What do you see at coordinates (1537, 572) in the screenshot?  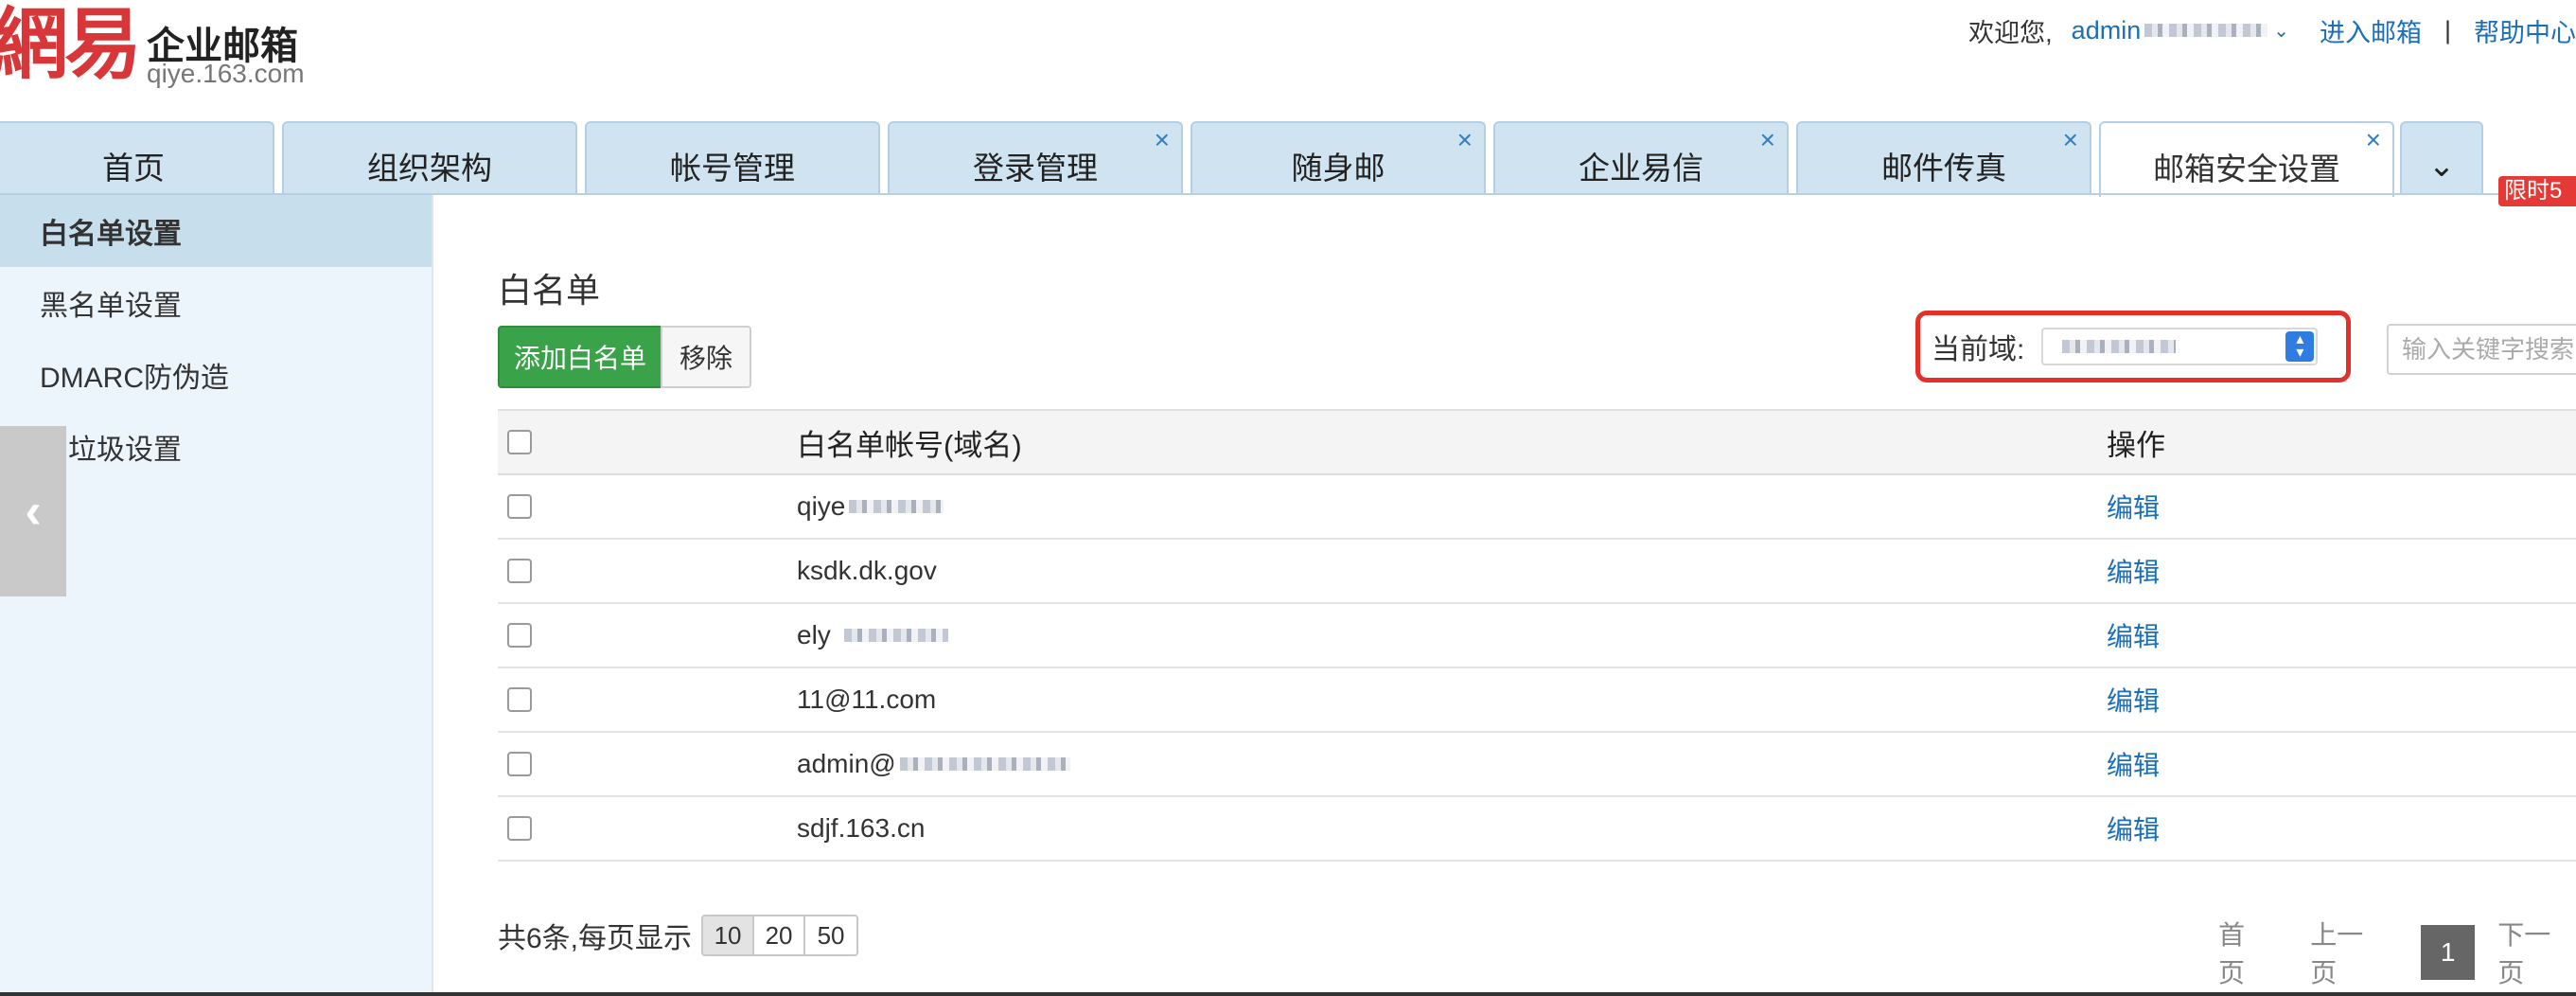 I see `table-row: ksdk.dk.gov 编辑` at bounding box center [1537, 572].